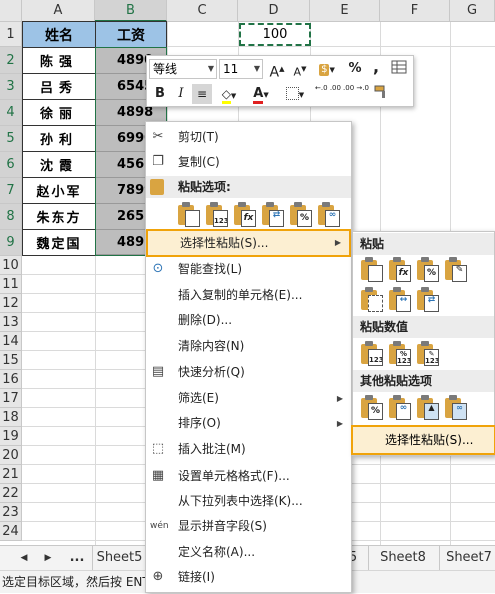  What do you see at coordinates (59, 191) in the screenshot?
I see `name-cell: 赵小军` at bounding box center [59, 191].